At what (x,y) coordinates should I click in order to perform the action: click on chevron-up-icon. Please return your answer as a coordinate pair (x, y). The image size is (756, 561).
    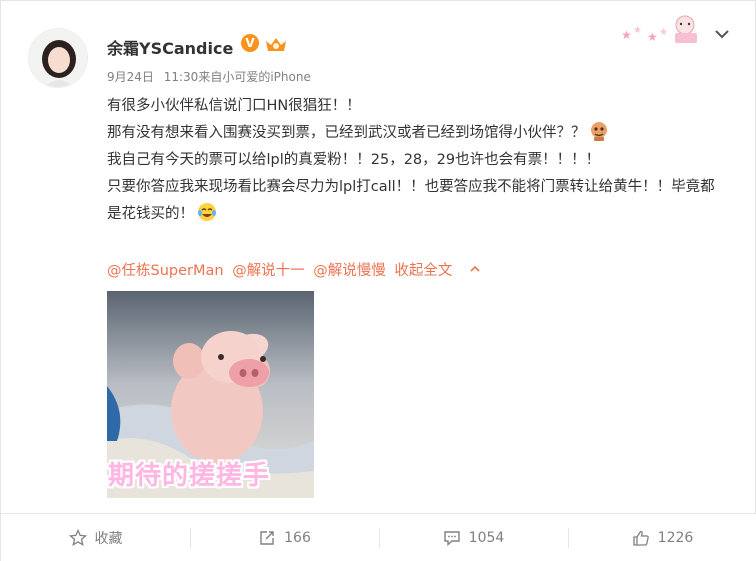
    Looking at the image, I should click on (475, 267).